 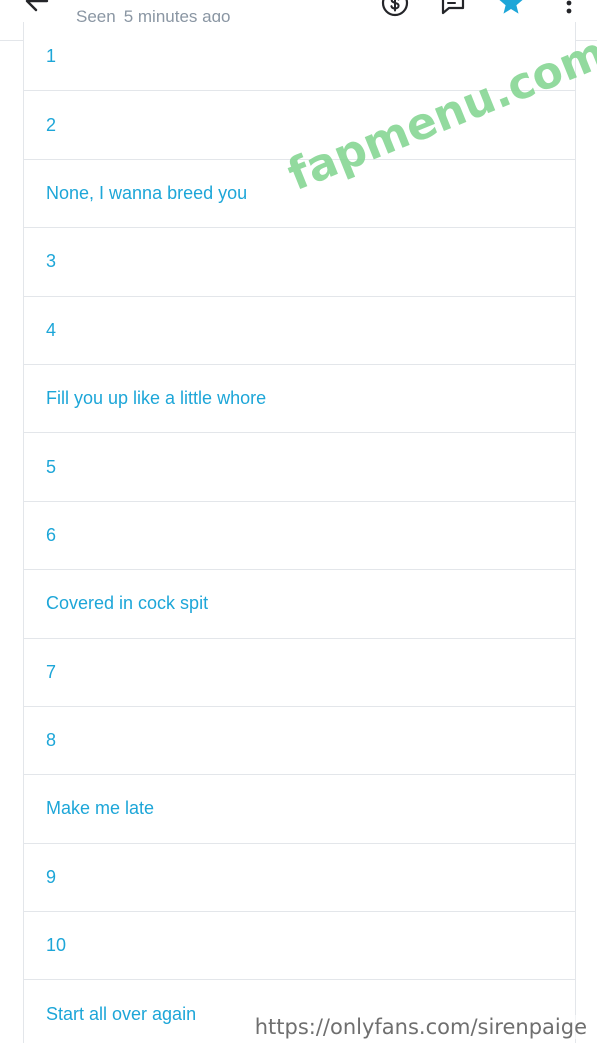 I want to click on option-label: 10, so click(x=56, y=945).